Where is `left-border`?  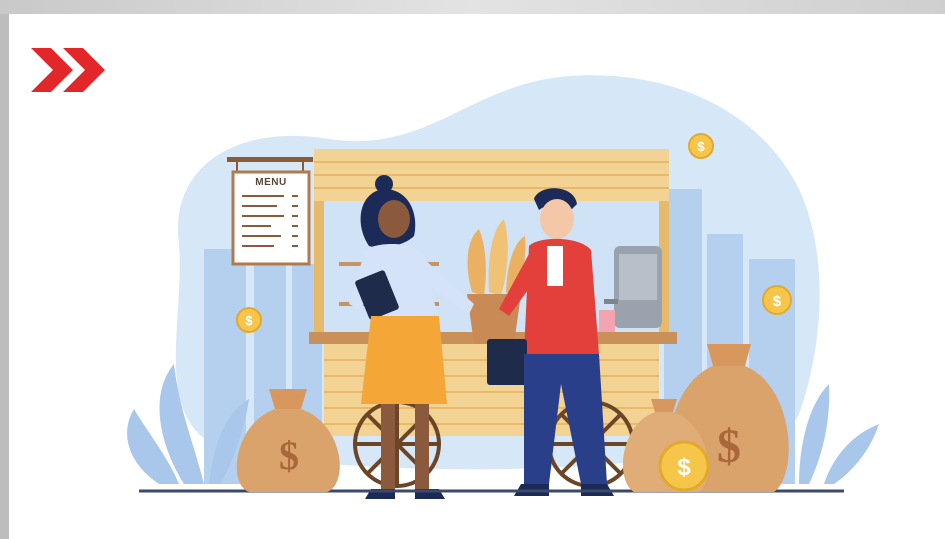
left-border is located at coordinates (4, 276).